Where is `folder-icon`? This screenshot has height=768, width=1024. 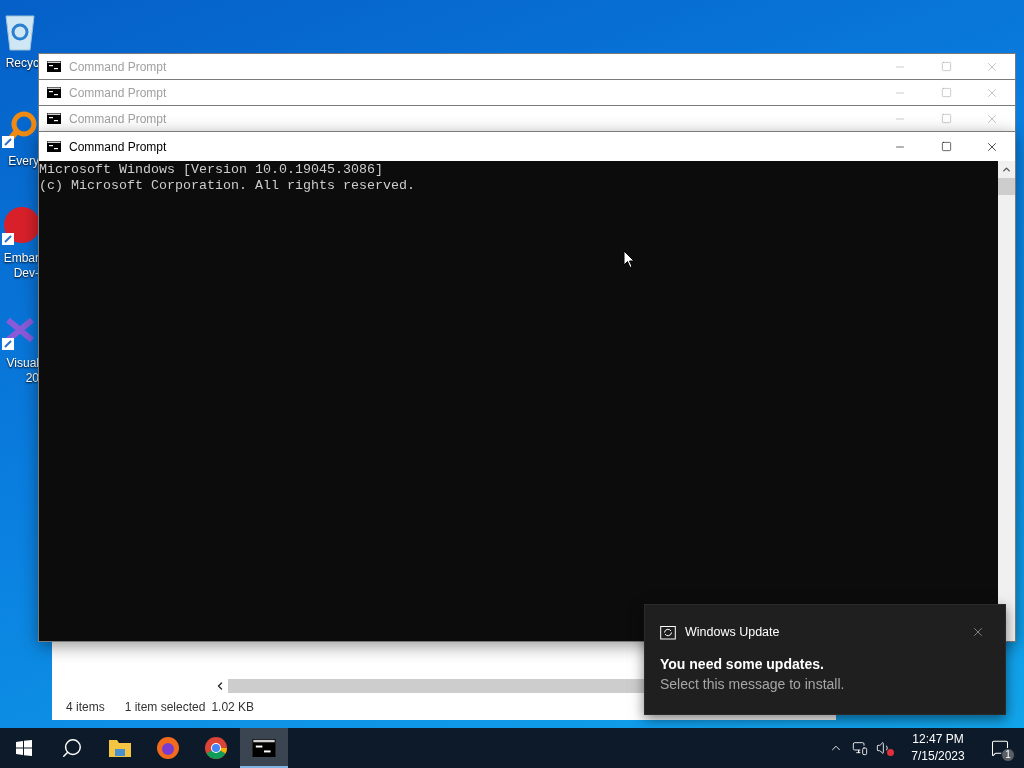 folder-icon is located at coordinates (120, 748).